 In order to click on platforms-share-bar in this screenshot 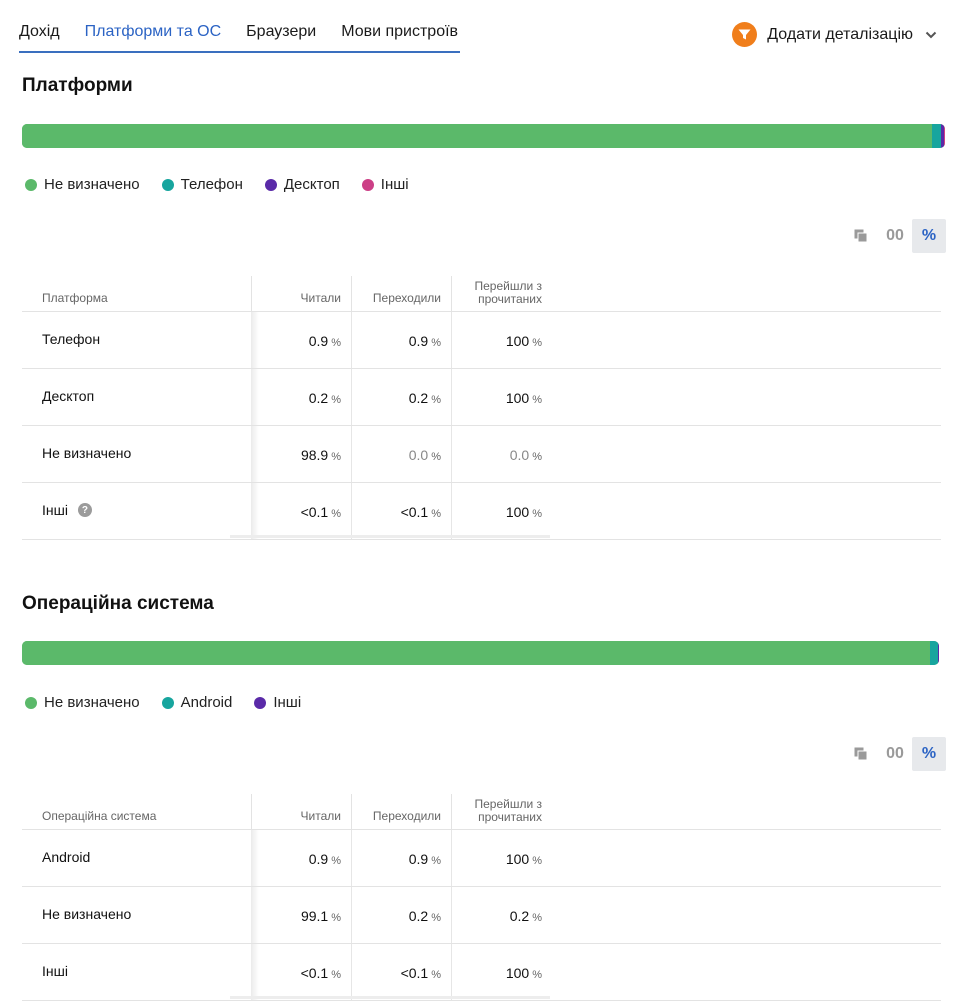, I will do `click(483, 136)`.